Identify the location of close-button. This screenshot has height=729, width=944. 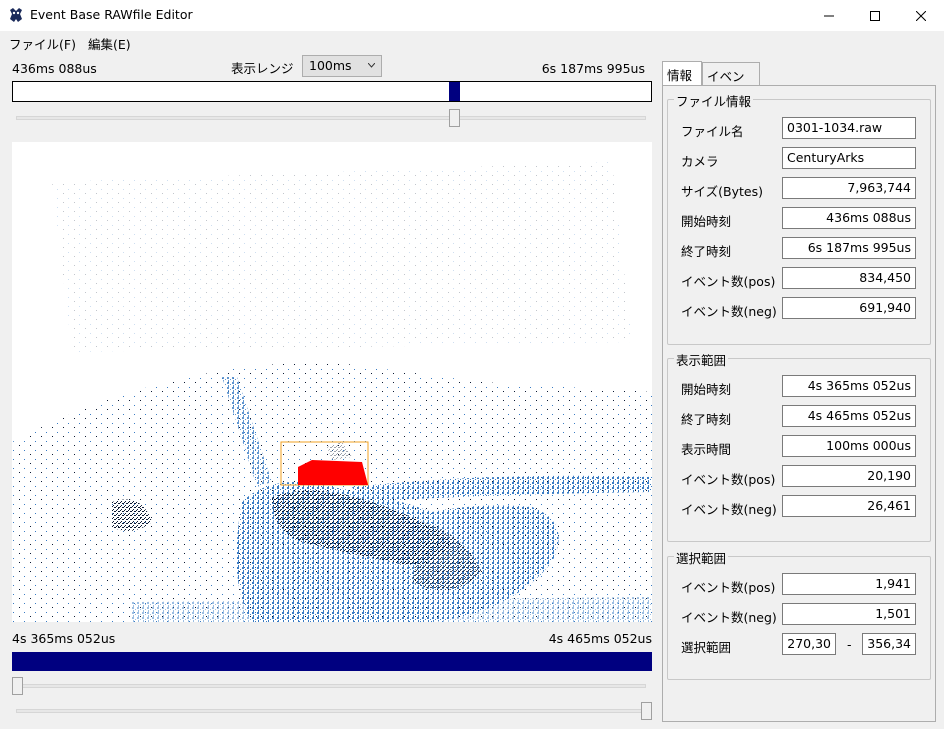
(921, 15).